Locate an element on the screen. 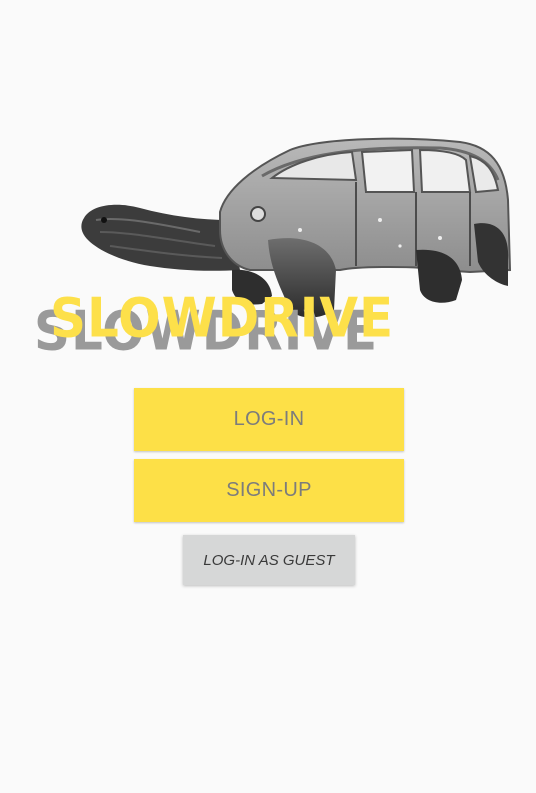  app-logo: SLOWDRIVE SLOWDRIVE is located at coordinates (268, 322).